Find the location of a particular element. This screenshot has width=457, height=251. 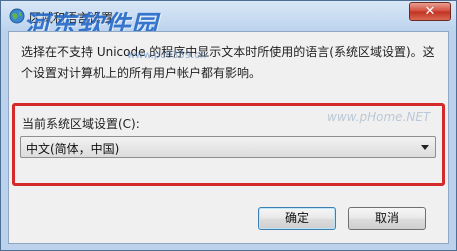

chevron-down-icon is located at coordinates (425, 147).